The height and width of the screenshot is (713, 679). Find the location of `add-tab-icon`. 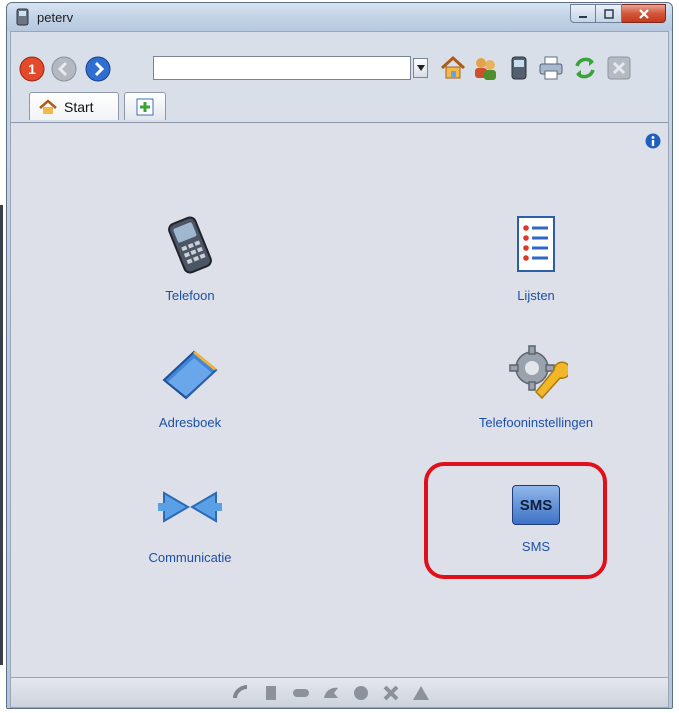

add-tab-icon is located at coordinates (145, 106).